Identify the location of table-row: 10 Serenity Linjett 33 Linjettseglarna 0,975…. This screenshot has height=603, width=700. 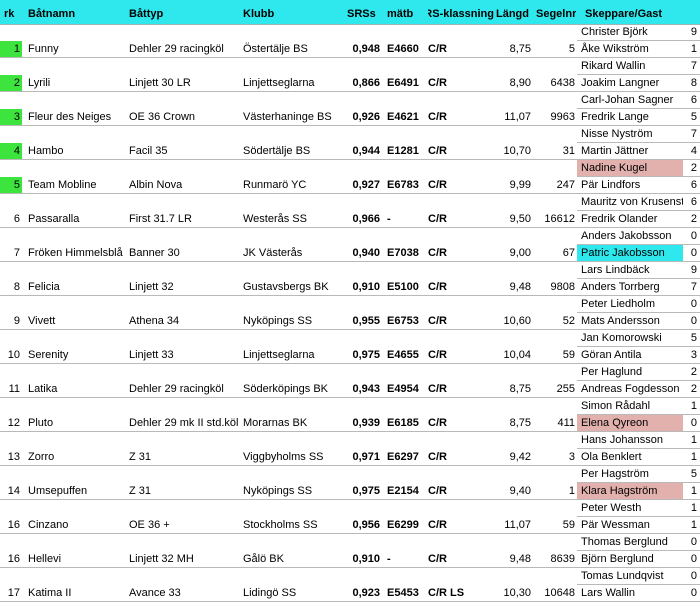
(350, 347).